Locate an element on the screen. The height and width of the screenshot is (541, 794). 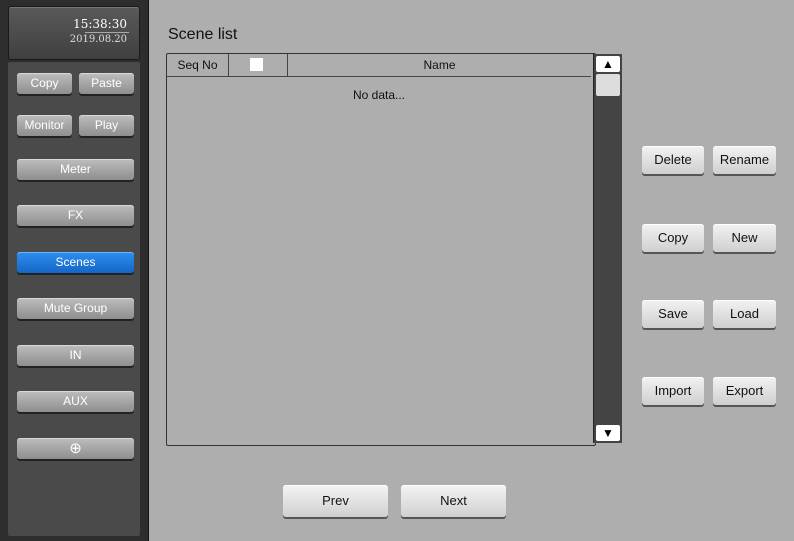
new-button: New is located at coordinates (744, 238).